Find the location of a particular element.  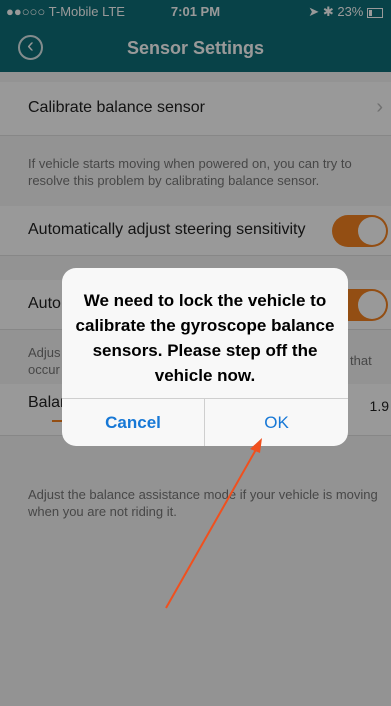

arrow-head-icon is located at coordinates (256, 445).